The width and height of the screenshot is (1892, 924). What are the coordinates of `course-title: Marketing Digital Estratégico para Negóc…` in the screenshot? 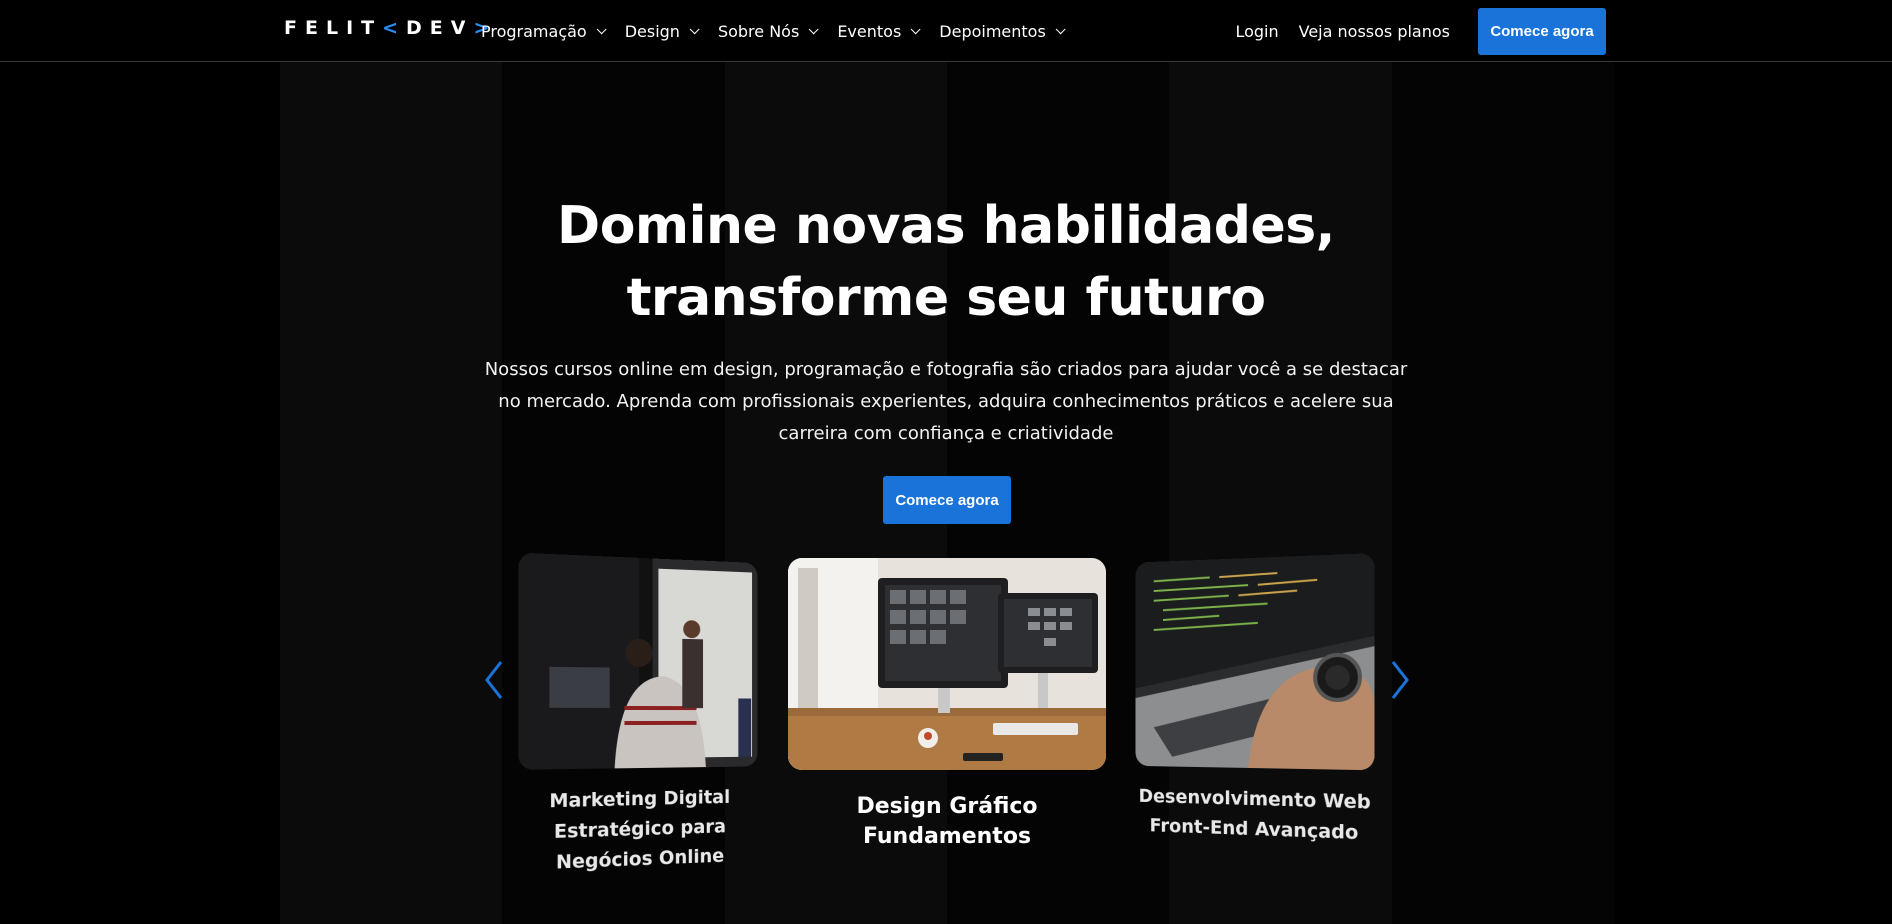 It's located at (640, 830).